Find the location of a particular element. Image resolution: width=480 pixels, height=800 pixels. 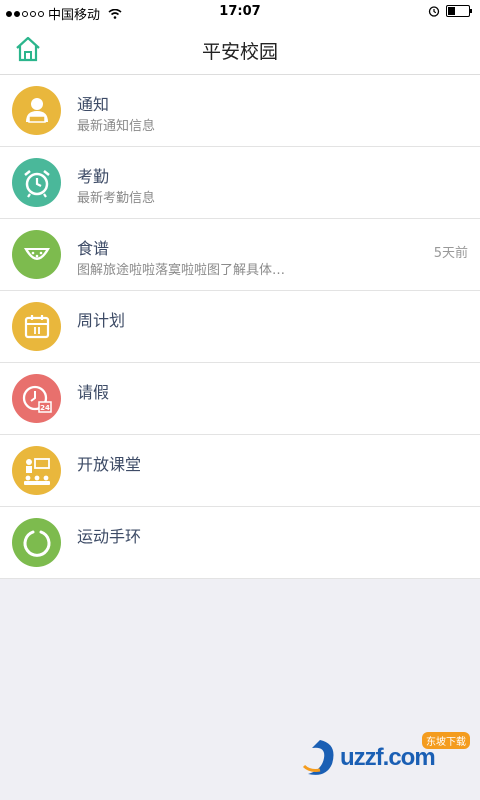

item-subtitle: 最新通知信息 is located at coordinates (116, 126).